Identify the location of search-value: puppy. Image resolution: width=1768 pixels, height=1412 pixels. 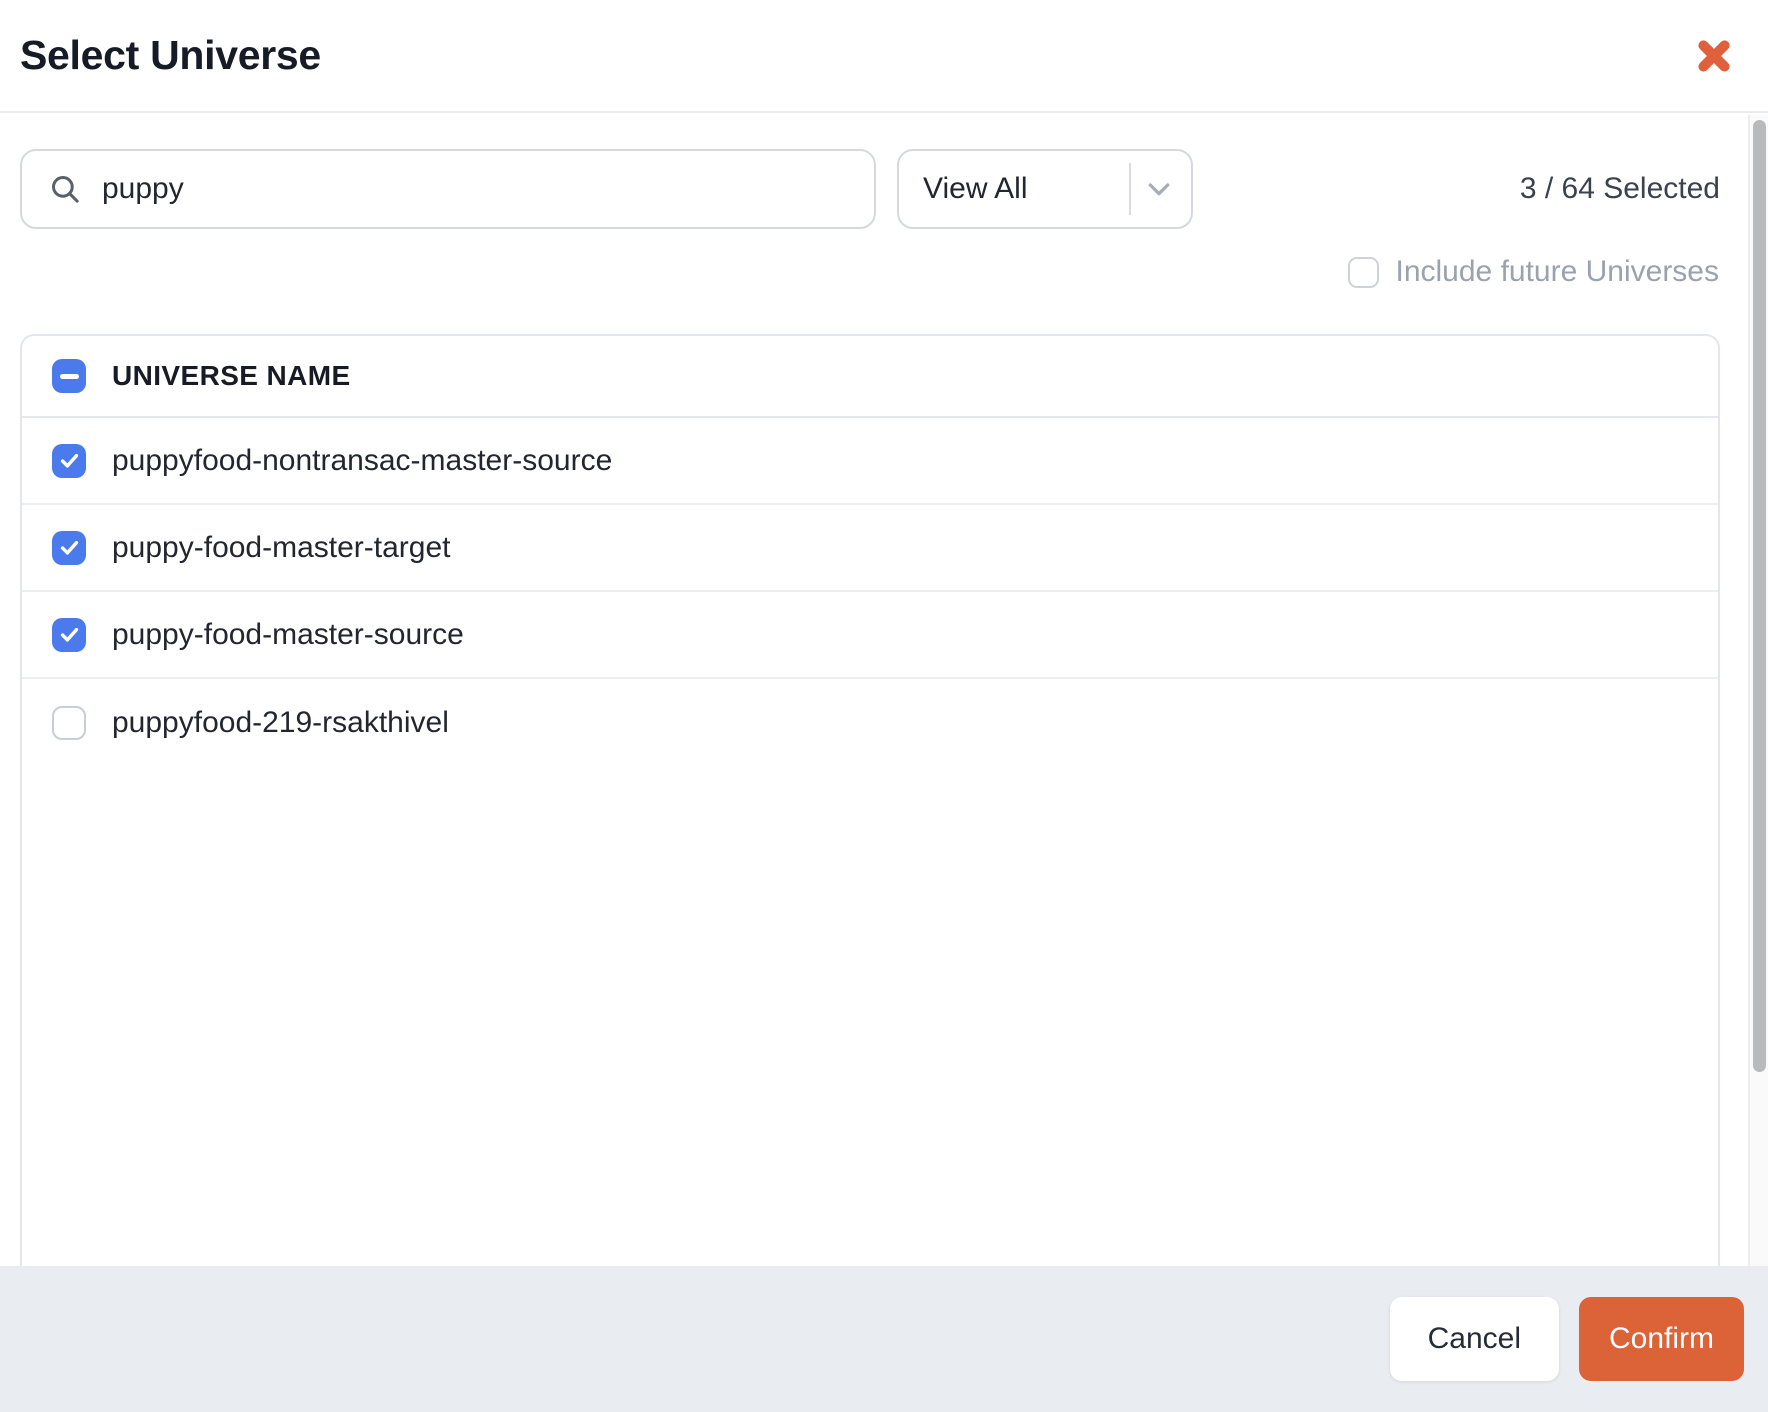
(143, 188).